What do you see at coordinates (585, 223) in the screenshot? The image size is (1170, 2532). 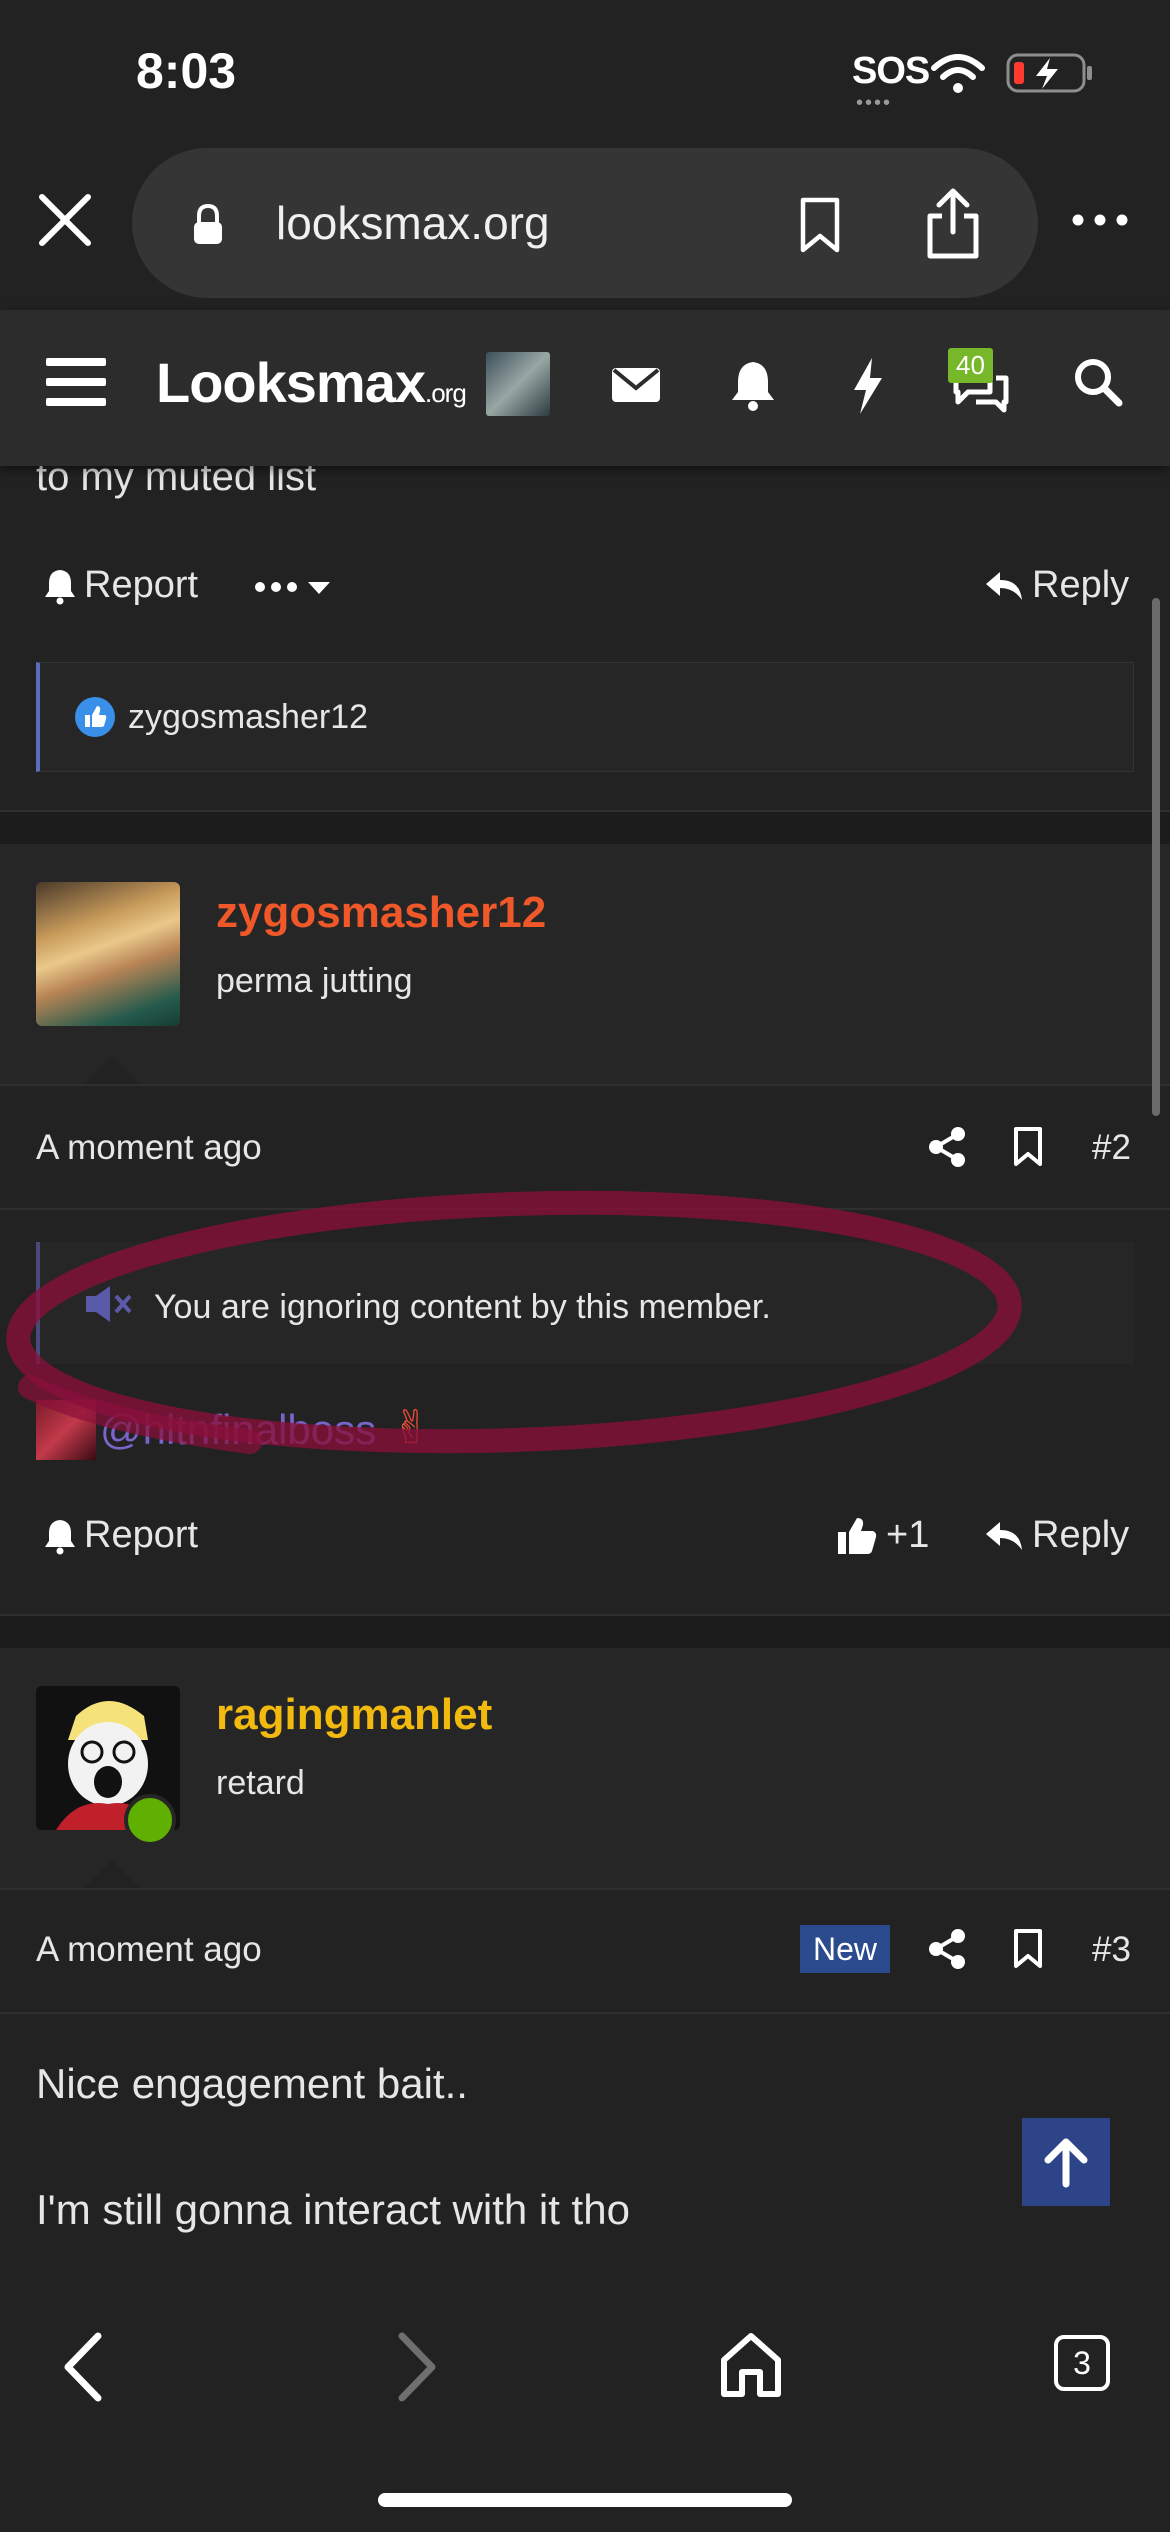 I see `address-bar` at bounding box center [585, 223].